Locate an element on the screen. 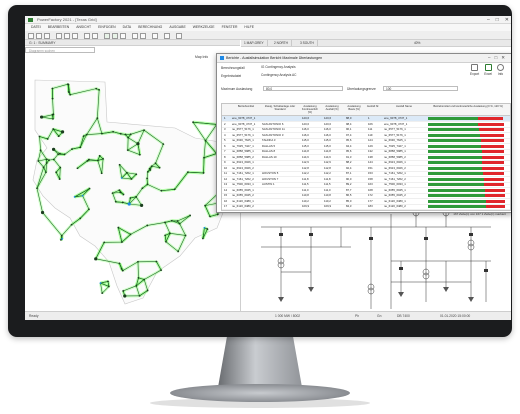  save-icon is located at coordinates (47, 36).